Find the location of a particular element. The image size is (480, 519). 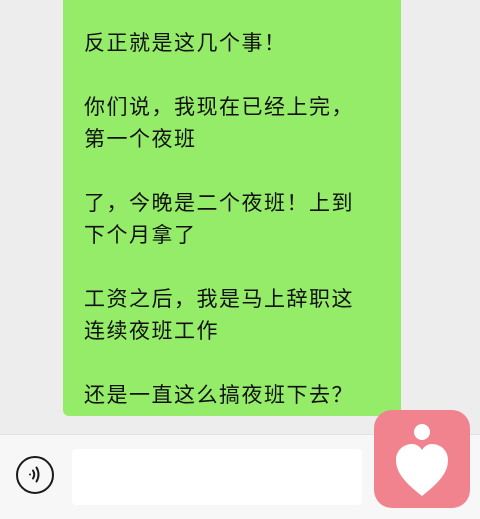

message-line: 你们说，我现在已经上完， is located at coordinates (219, 107).